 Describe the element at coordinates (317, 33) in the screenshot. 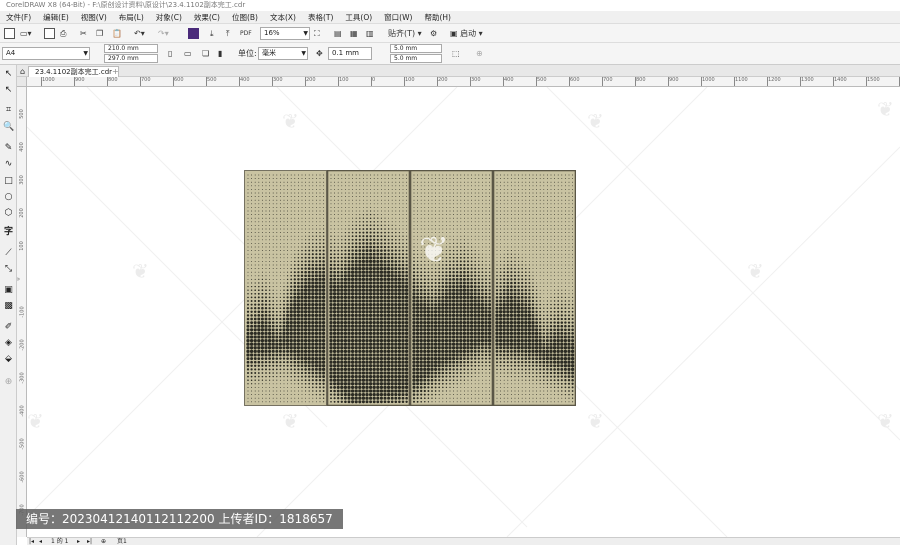

I see `full-screen-icon: ⛶` at that location.